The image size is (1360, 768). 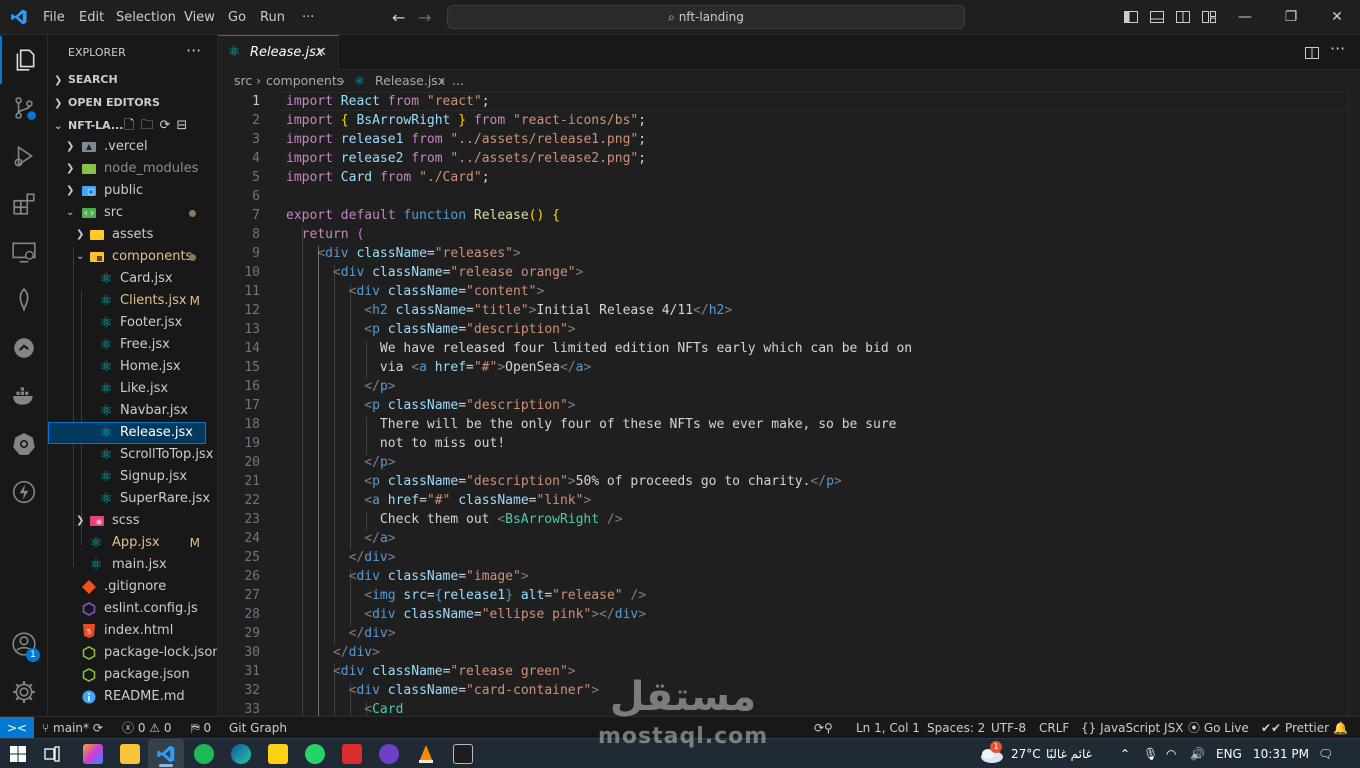 What do you see at coordinates (127, 389) in the screenshot?
I see `tree-item-like-jsx: ⚛ Like.jsx` at bounding box center [127, 389].